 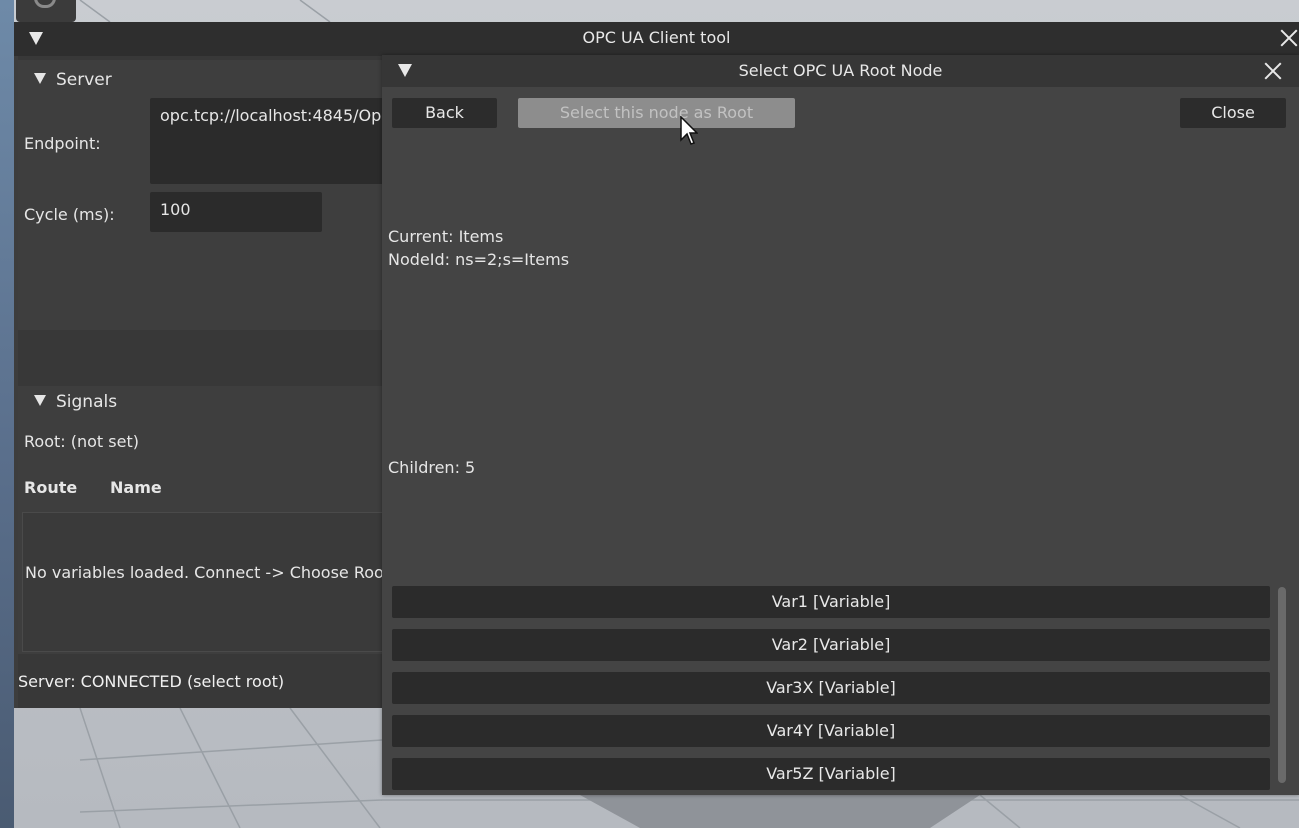 I want to click on modal-titlebar: Select OPC UA Root Node, so click(x=840, y=71).